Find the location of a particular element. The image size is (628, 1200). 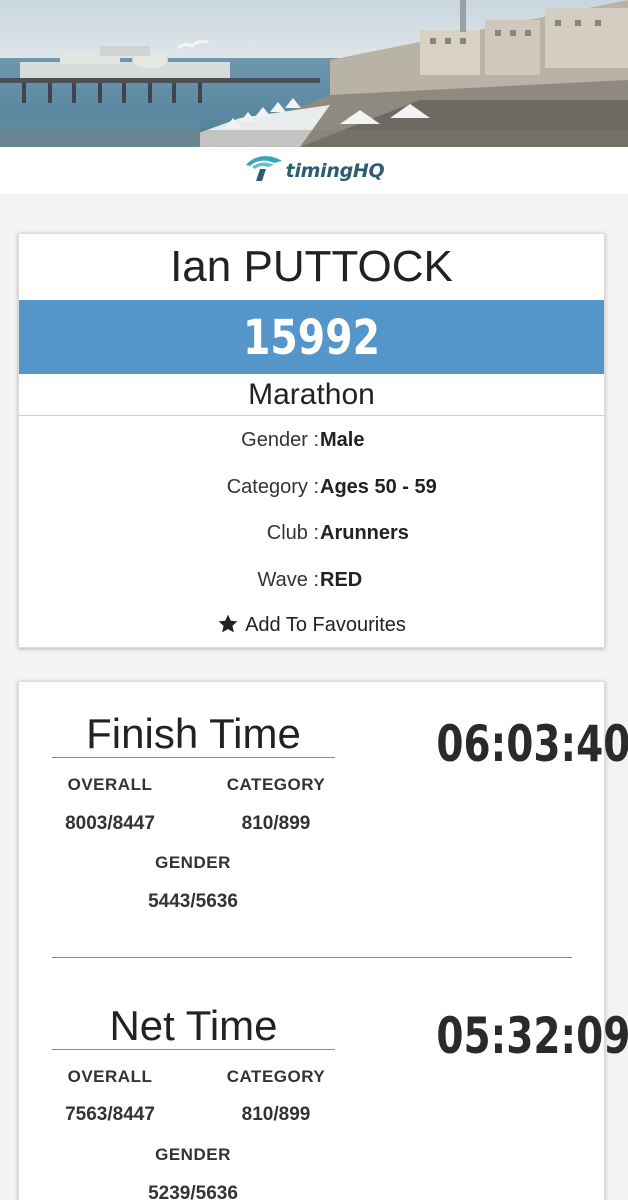

finish-time-value: 06:03:40 is located at coordinates (518, 744).